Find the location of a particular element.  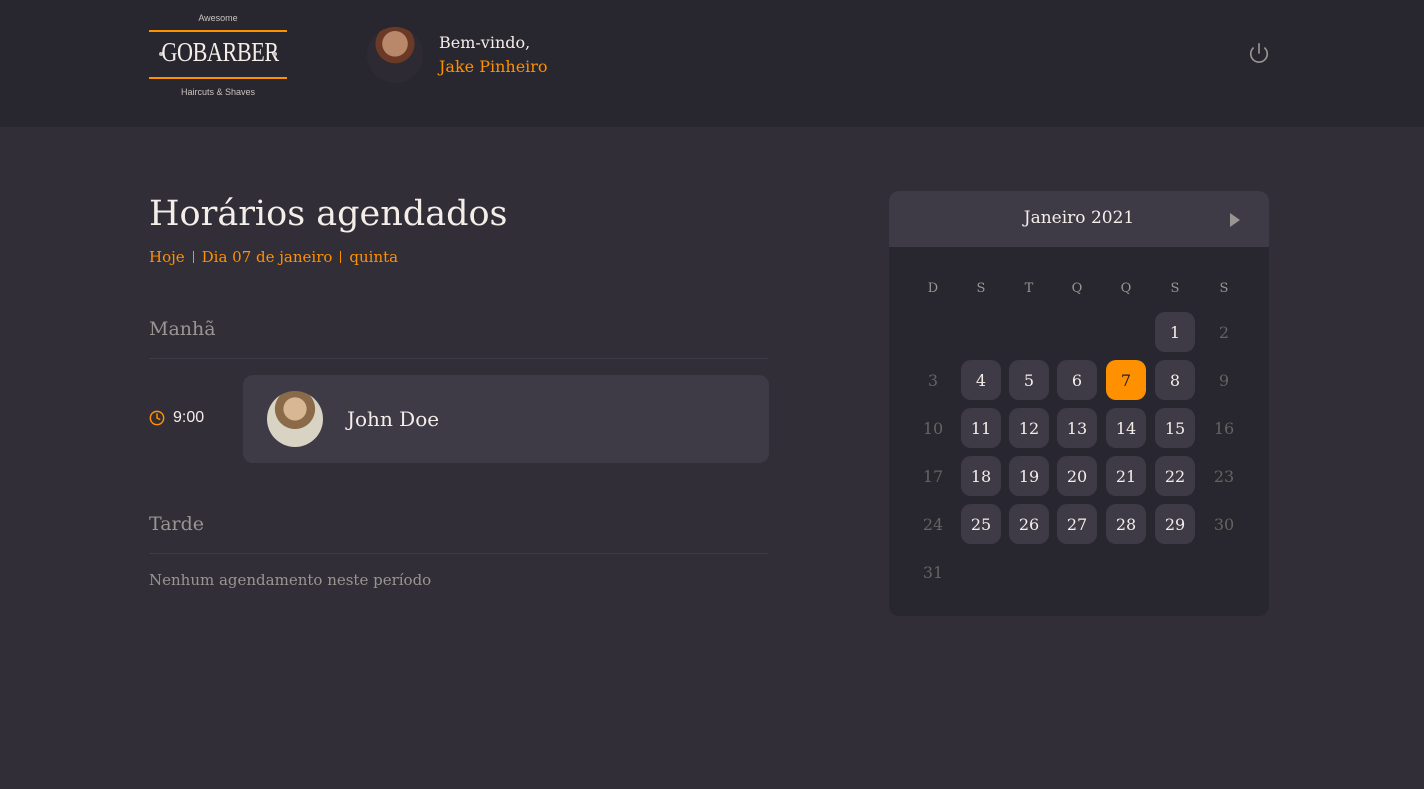

empty-schedule-message: Nenhum agendamento neste período is located at coordinates (290, 580).